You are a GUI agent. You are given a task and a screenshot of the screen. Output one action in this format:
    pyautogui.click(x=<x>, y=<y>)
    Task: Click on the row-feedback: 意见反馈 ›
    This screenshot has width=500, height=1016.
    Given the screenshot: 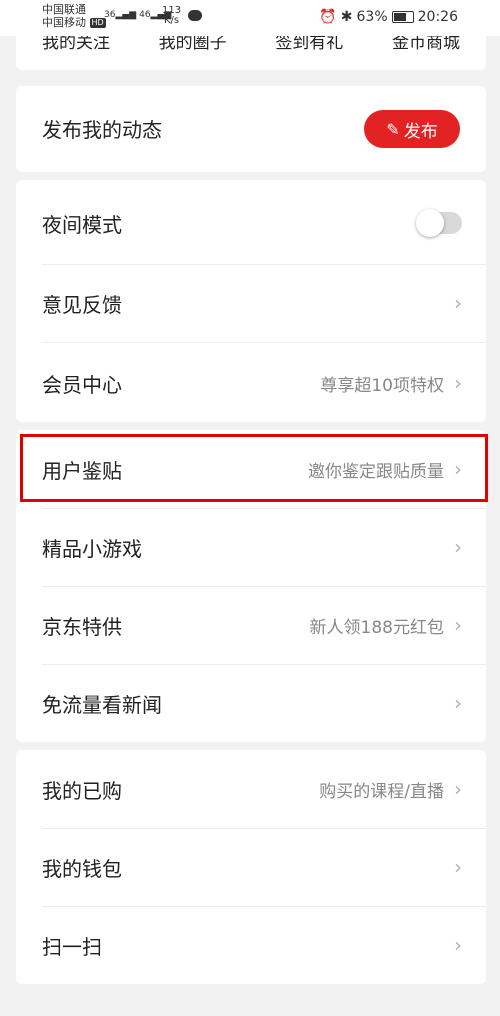 What is the action you would take?
    pyautogui.click(x=252, y=303)
    